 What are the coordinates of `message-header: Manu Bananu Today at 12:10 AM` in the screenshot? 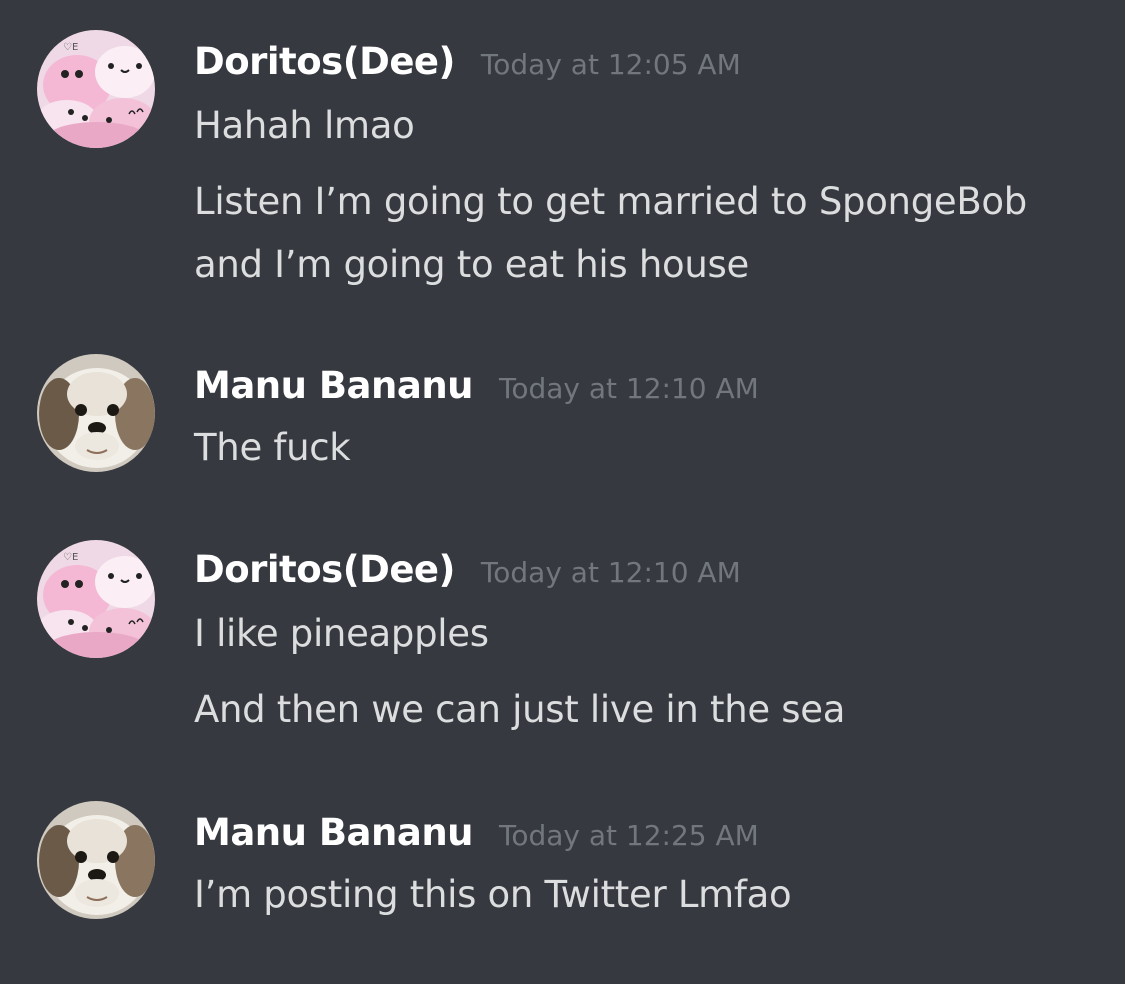 It's located at (476, 389).